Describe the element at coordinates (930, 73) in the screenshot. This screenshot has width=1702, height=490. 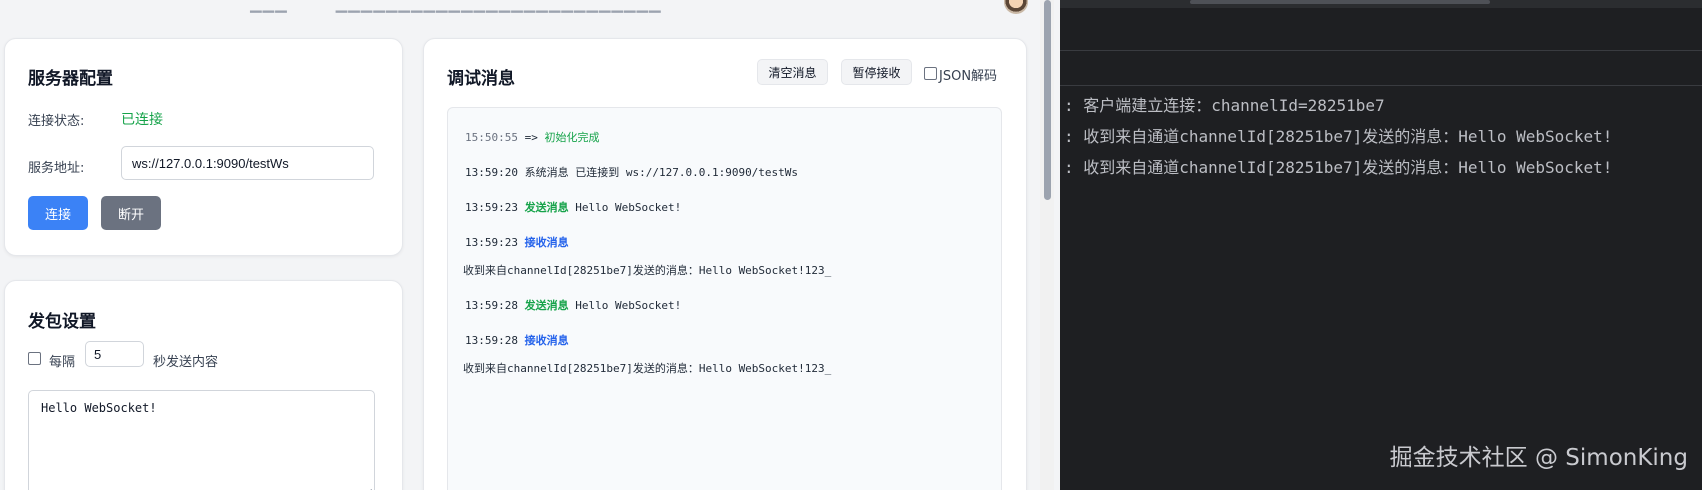
I see `json-decode-checkbox` at that location.